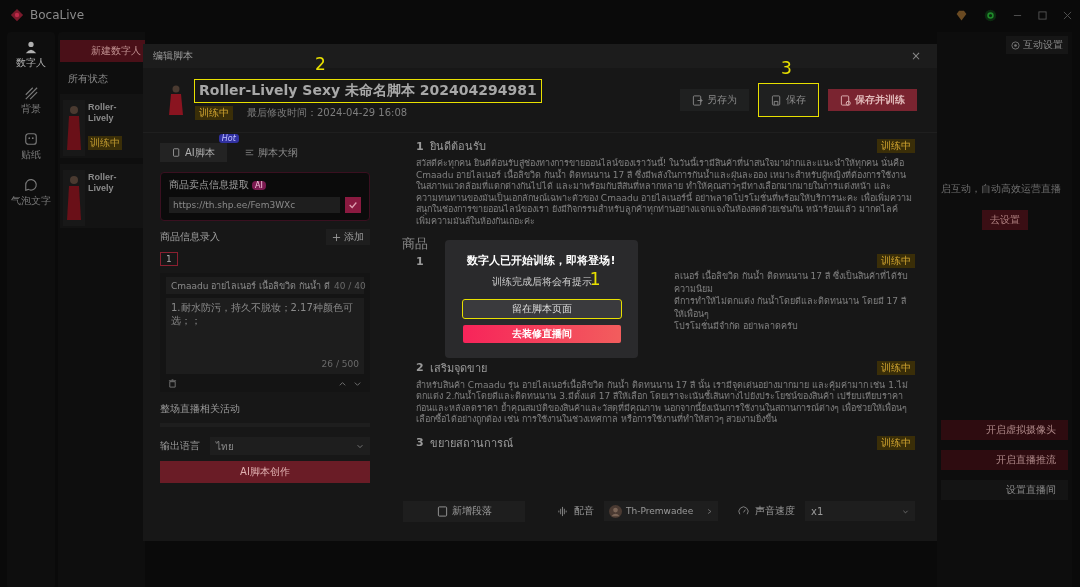 The width and height of the screenshot is (1080, 587). I want to click on list-icon, so click(249, 152).